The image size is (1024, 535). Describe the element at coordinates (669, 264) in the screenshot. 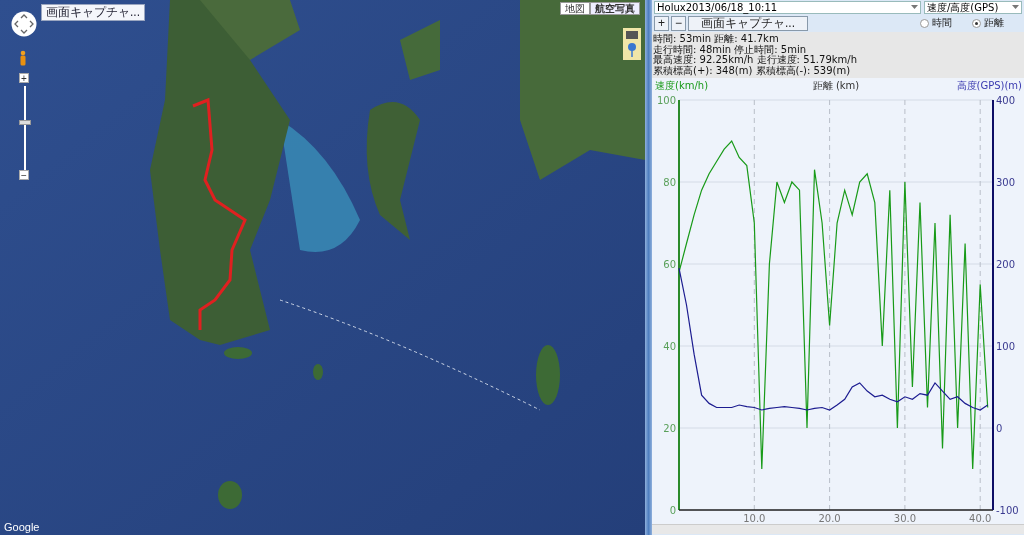

I see `y-tick-label: 60` at that location.